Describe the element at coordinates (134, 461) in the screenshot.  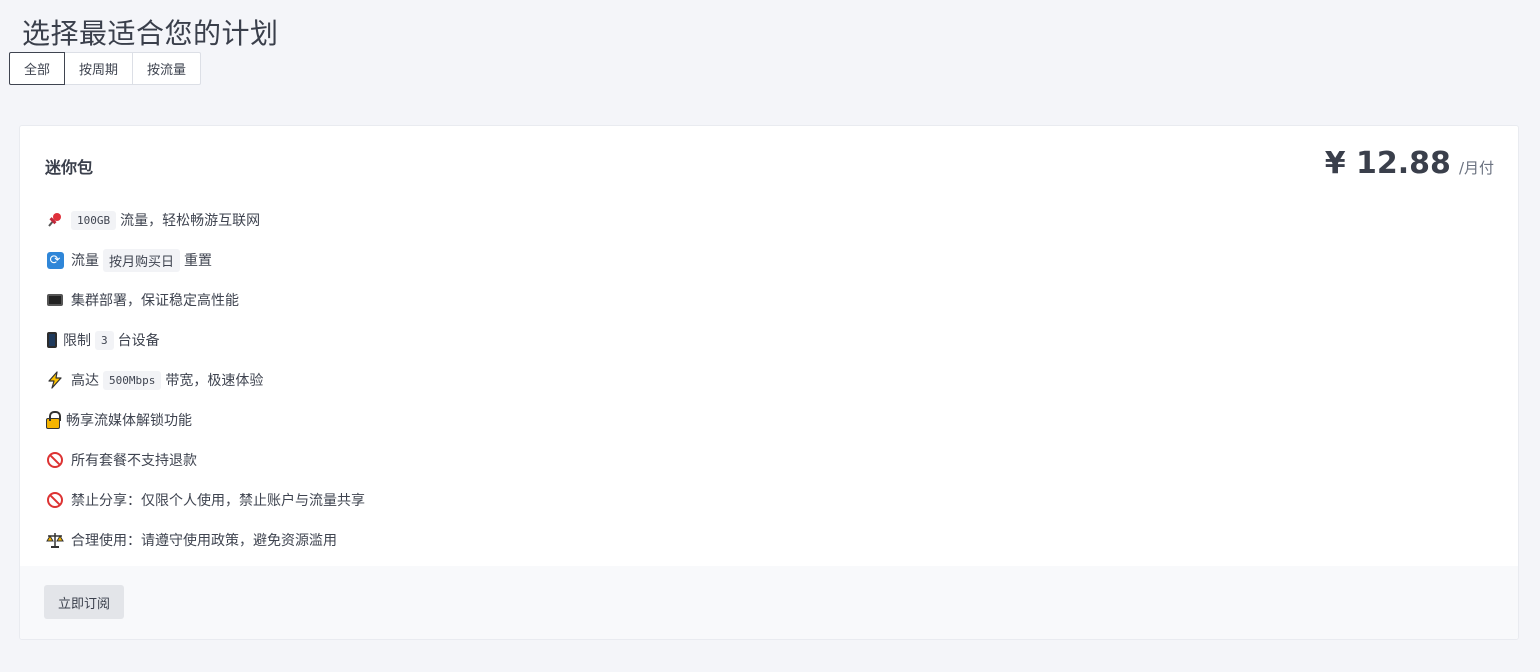
I see `feature-text: 所有套餐不支持退款` at that location.